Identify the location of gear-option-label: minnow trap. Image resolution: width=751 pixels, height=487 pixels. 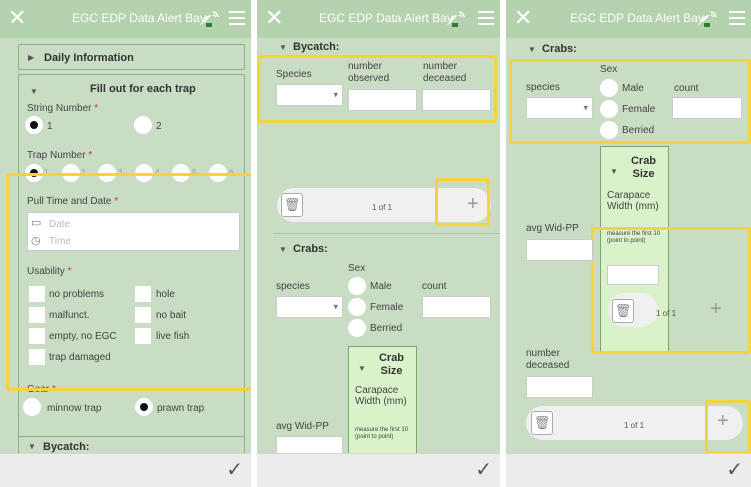
(74, 408).